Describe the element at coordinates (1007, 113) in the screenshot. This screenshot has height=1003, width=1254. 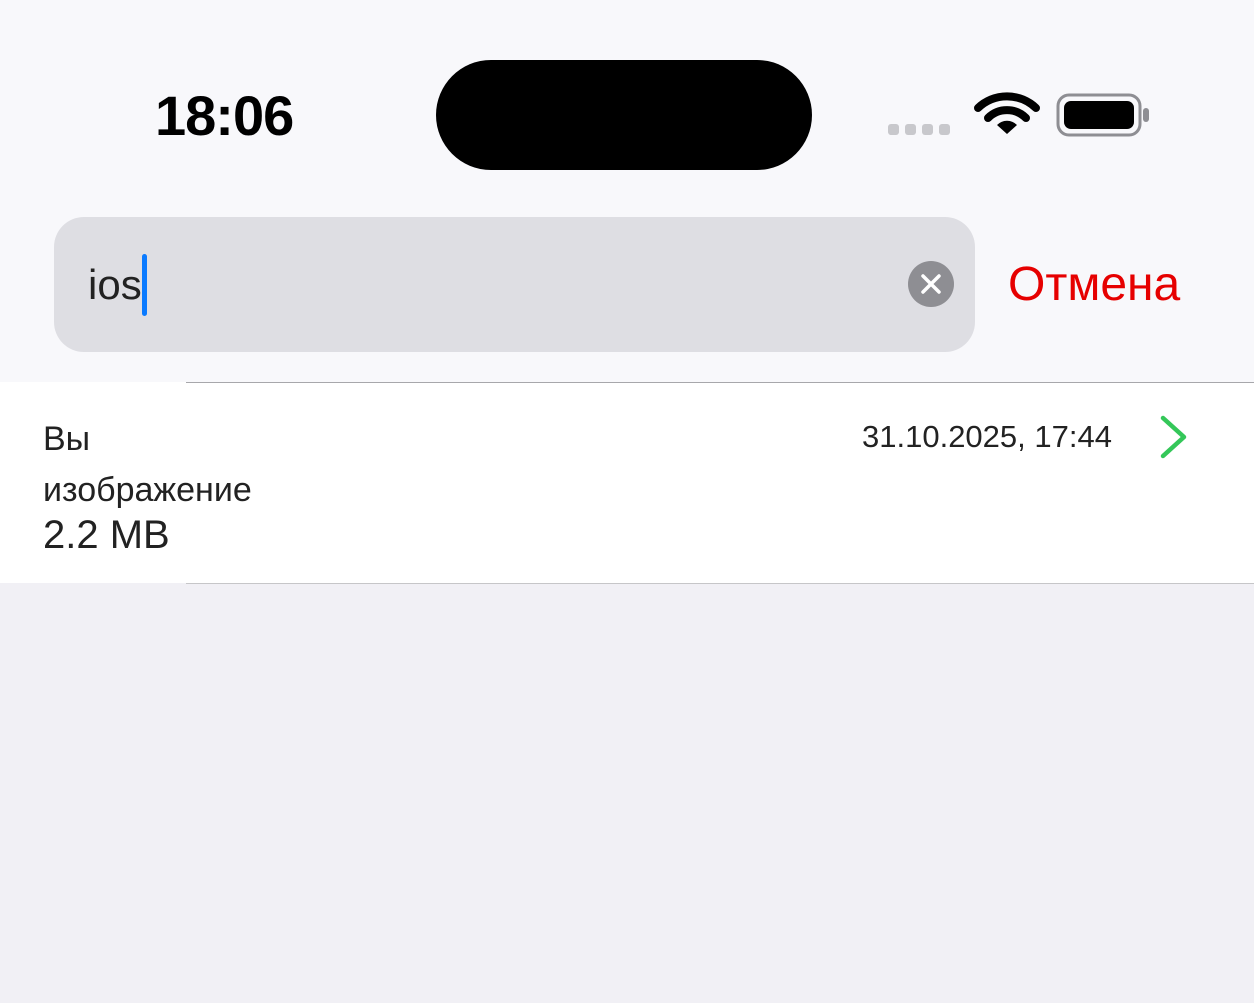
I see `wifi-icon` at that location.